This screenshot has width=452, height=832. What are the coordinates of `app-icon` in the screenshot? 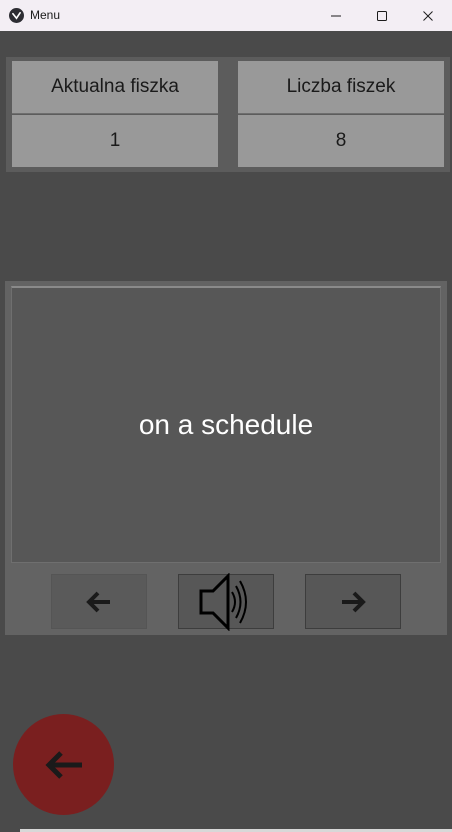 It's located at (16, 15).